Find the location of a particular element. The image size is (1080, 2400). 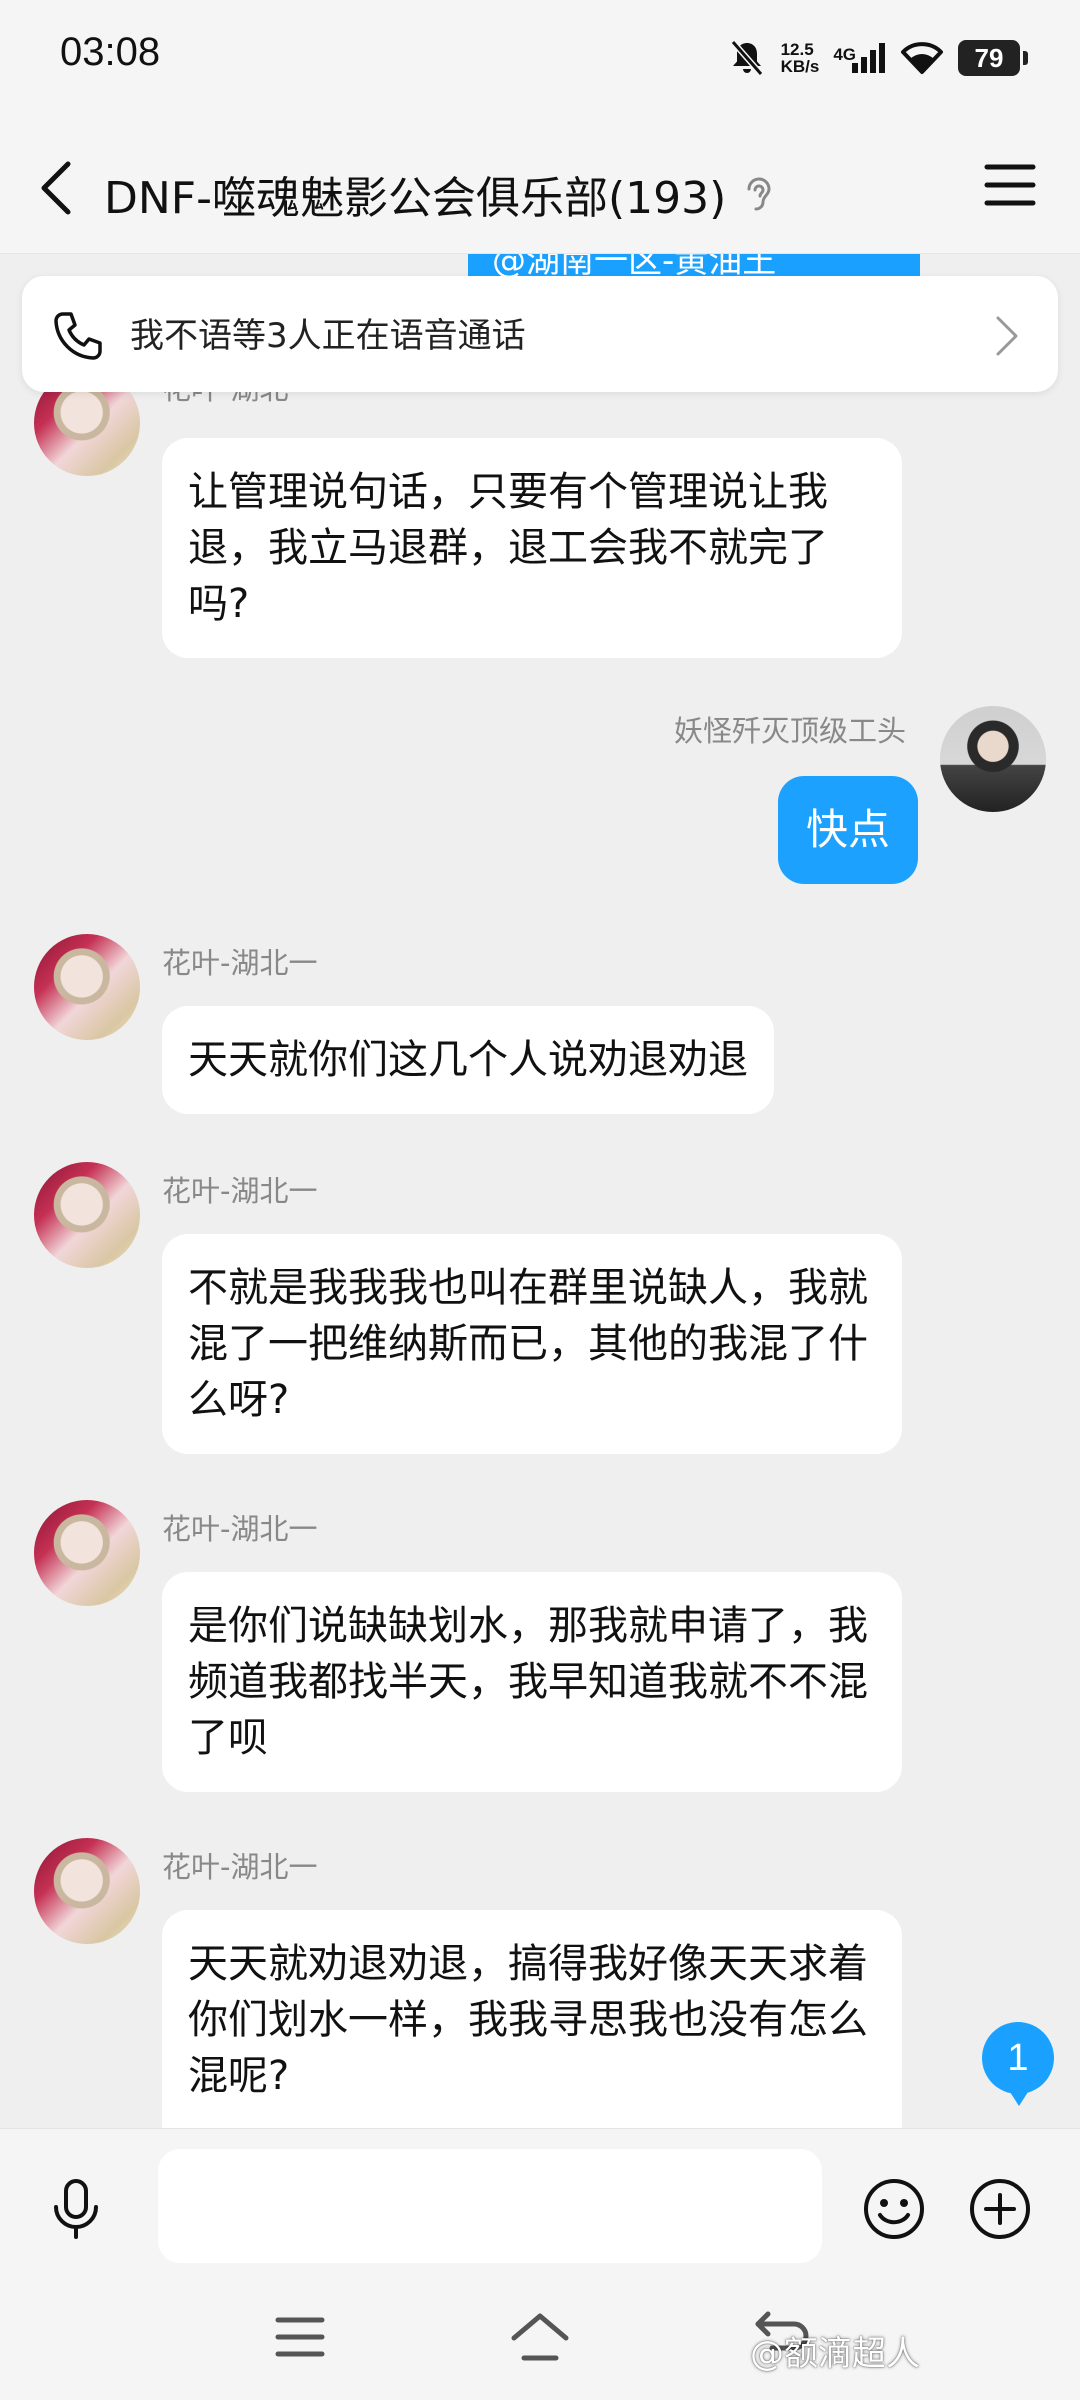

voice-call-text: 我不语等3人正在语音通话 is located at coordinates (328, 336).